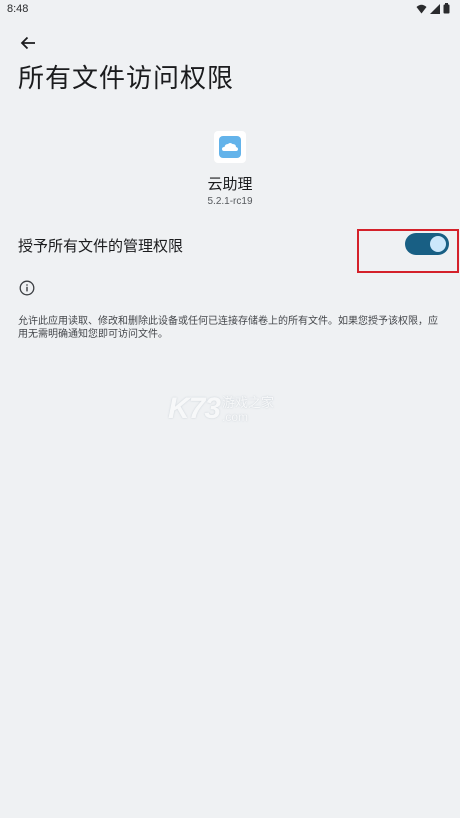  Describe the element at coordinates (427, 244) in the screenshot. I see `all-files-access-toggle` at that location.